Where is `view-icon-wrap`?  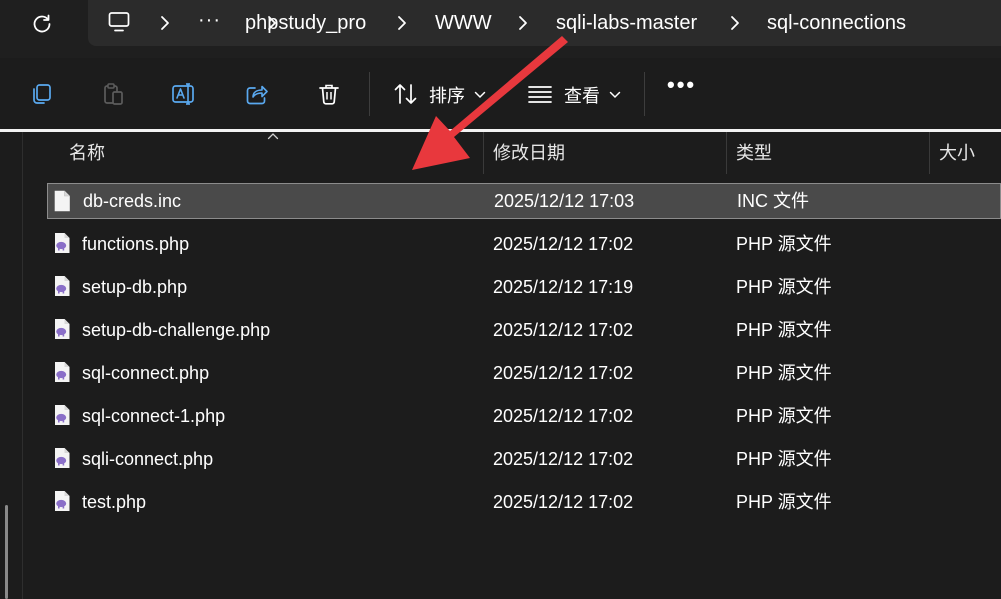 view-icon-wrap is located at coordinates (540, 94).